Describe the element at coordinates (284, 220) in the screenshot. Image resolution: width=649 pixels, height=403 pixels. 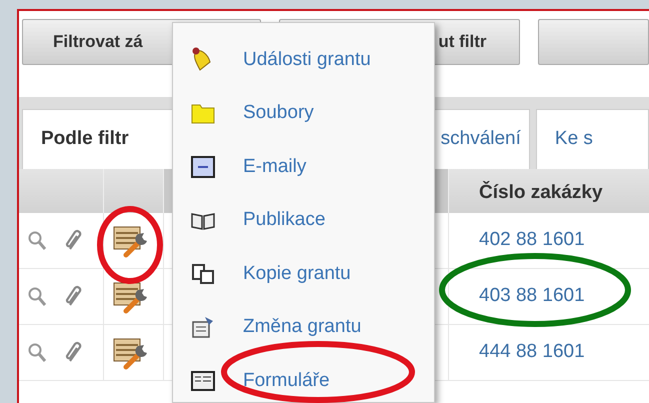
I see `menu-item: Publikace` at that location.